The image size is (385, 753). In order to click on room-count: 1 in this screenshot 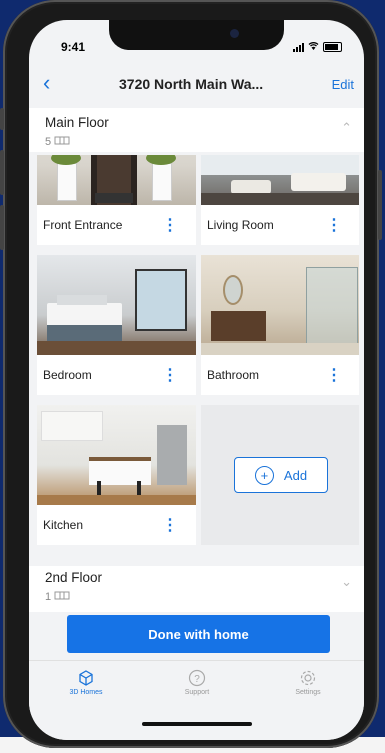, I will do `click(57, 596)`.